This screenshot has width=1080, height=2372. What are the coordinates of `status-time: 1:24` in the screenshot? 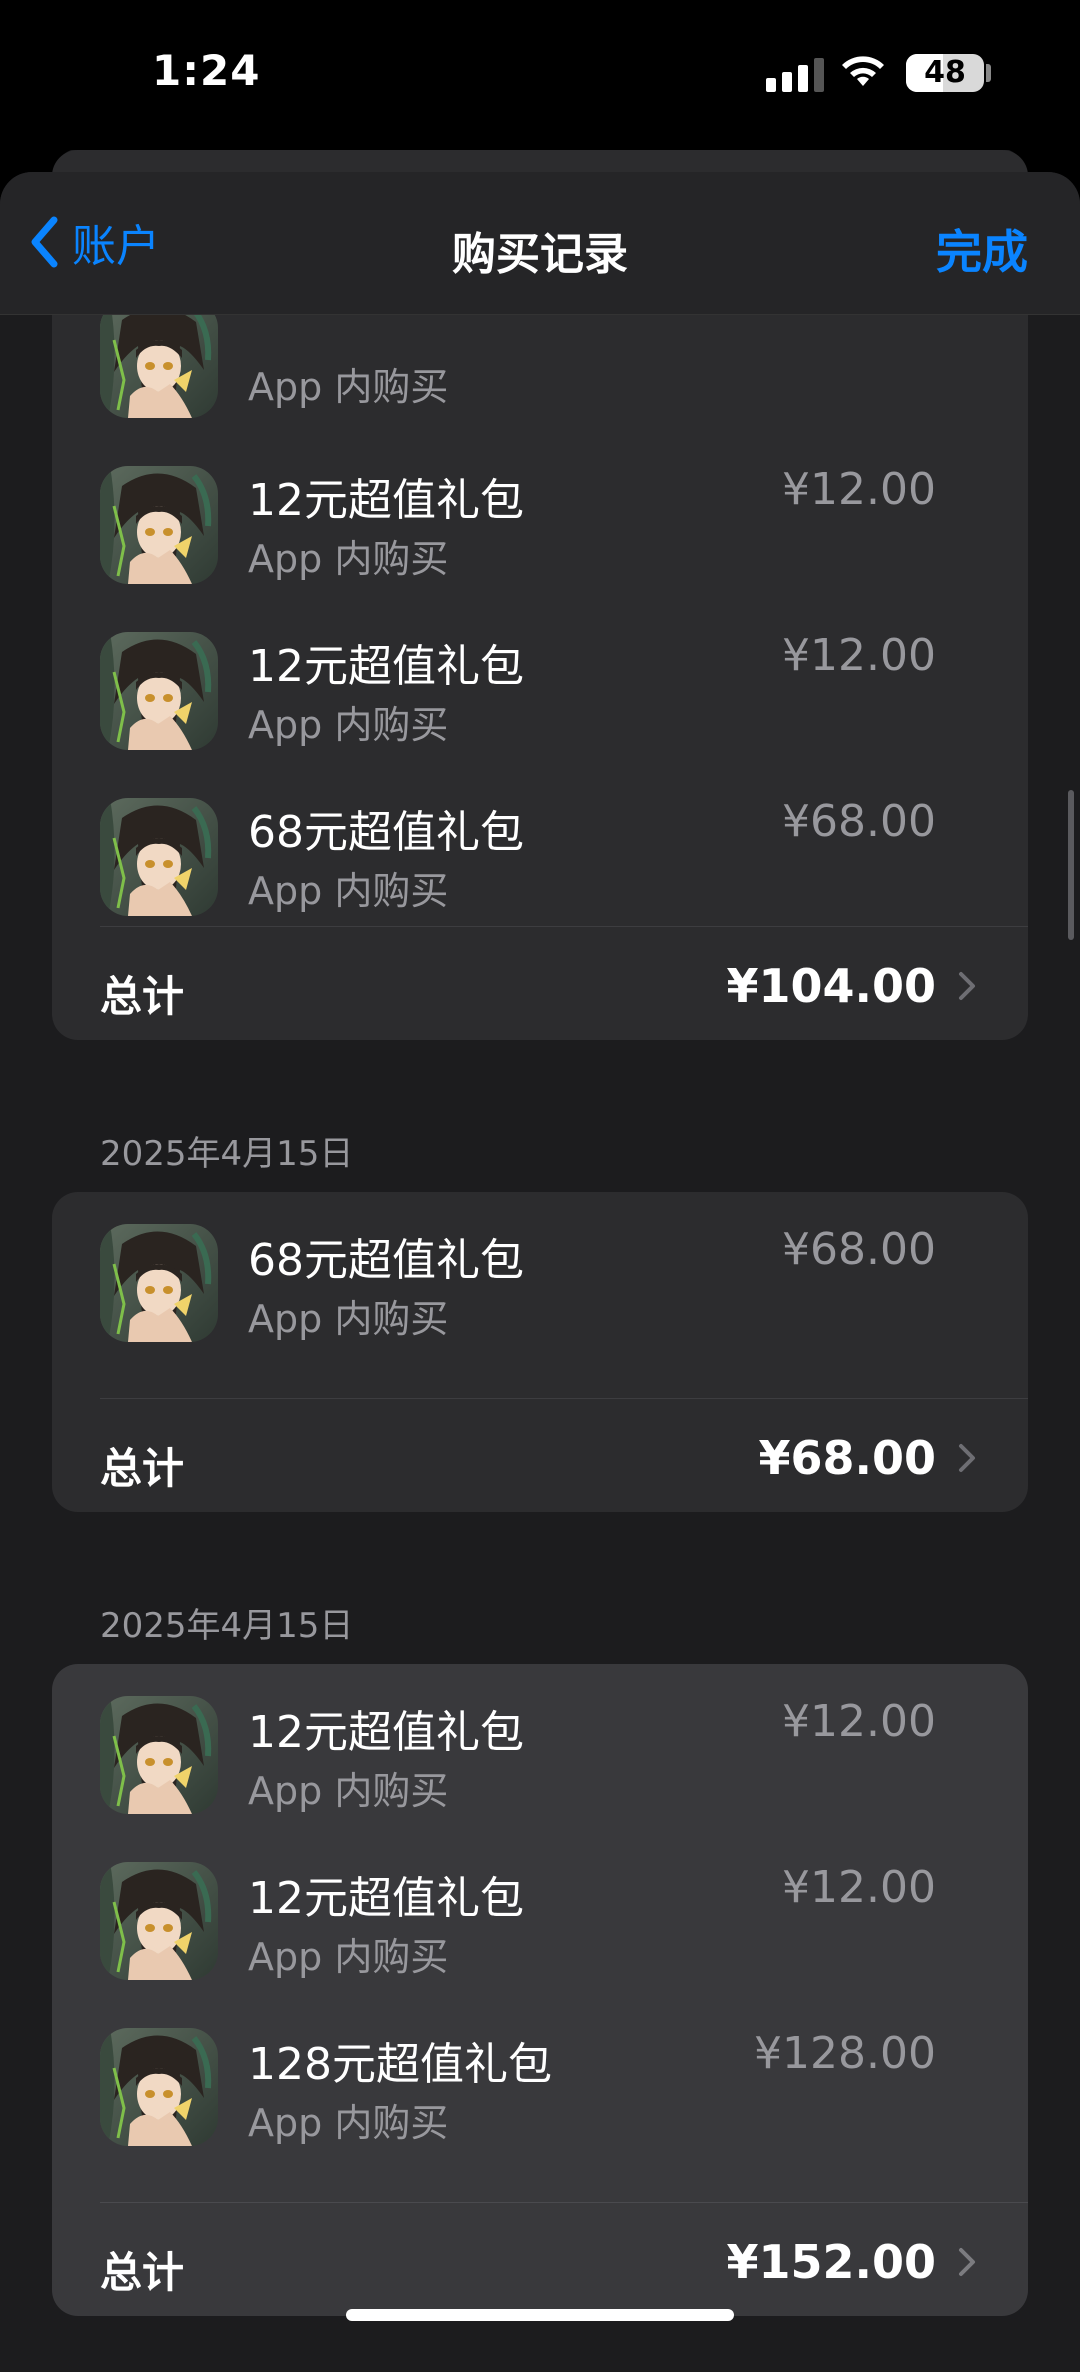 It's located at (206, 70).